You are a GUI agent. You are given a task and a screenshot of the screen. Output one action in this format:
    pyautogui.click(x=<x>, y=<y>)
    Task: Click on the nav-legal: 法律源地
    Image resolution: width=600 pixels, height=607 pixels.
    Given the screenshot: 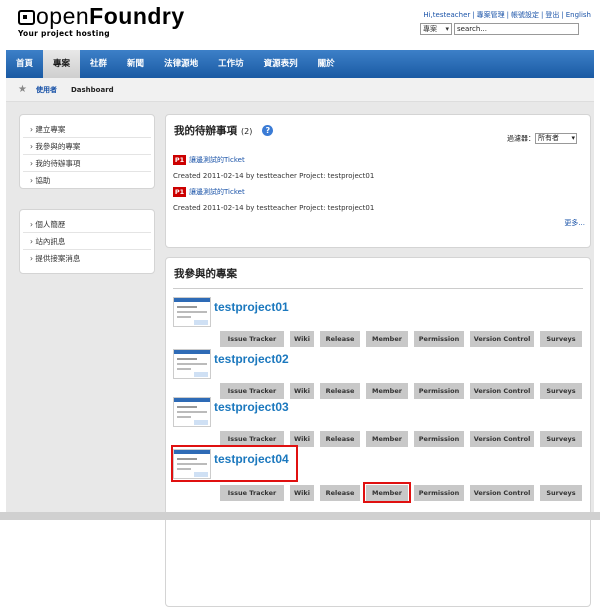 What is the action you would take?
    pyautogui.click(x=181, y=64)
    